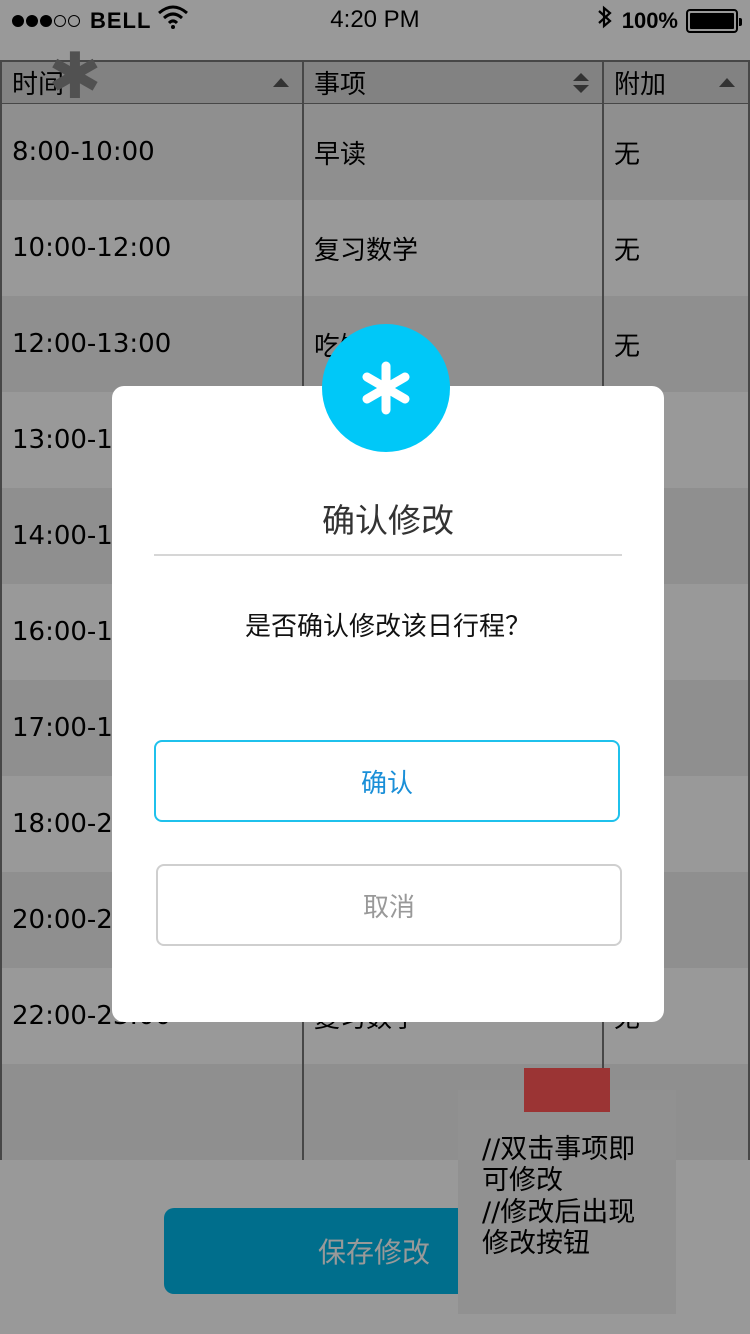  Describe the element at coordinates (388, 520) in the screenshot. I see `dialog-title: 确认修改` at that location.